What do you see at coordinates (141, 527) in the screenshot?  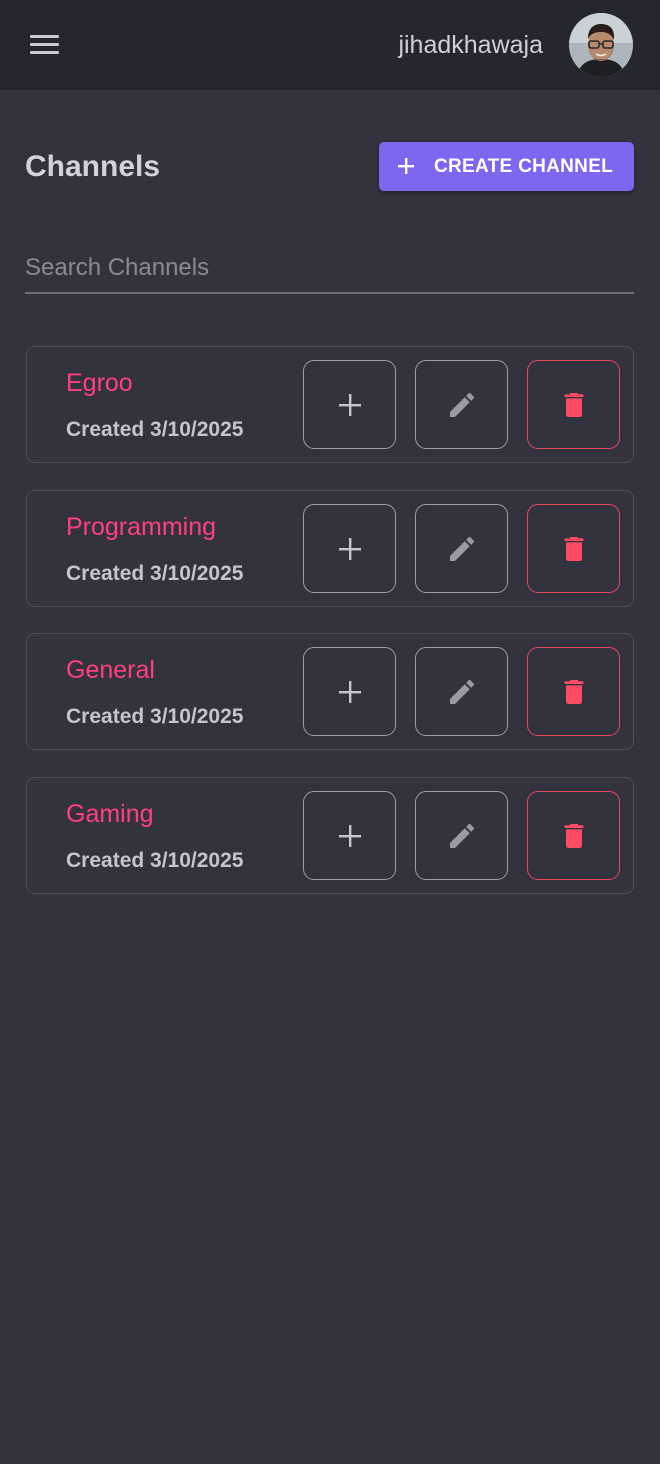 I see `channel-name: Programming` at bounding box center [141, 527].